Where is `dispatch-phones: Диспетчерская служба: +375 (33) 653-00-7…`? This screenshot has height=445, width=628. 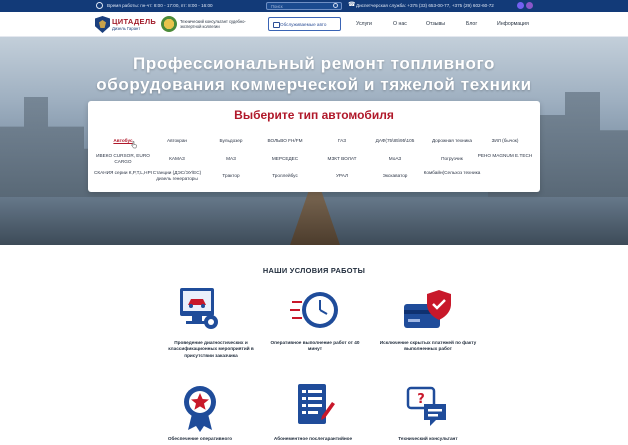 dispatch-phones: Диспетчерская служба: +375 (33) 653-00-7… is located at coordinates (425, 5).